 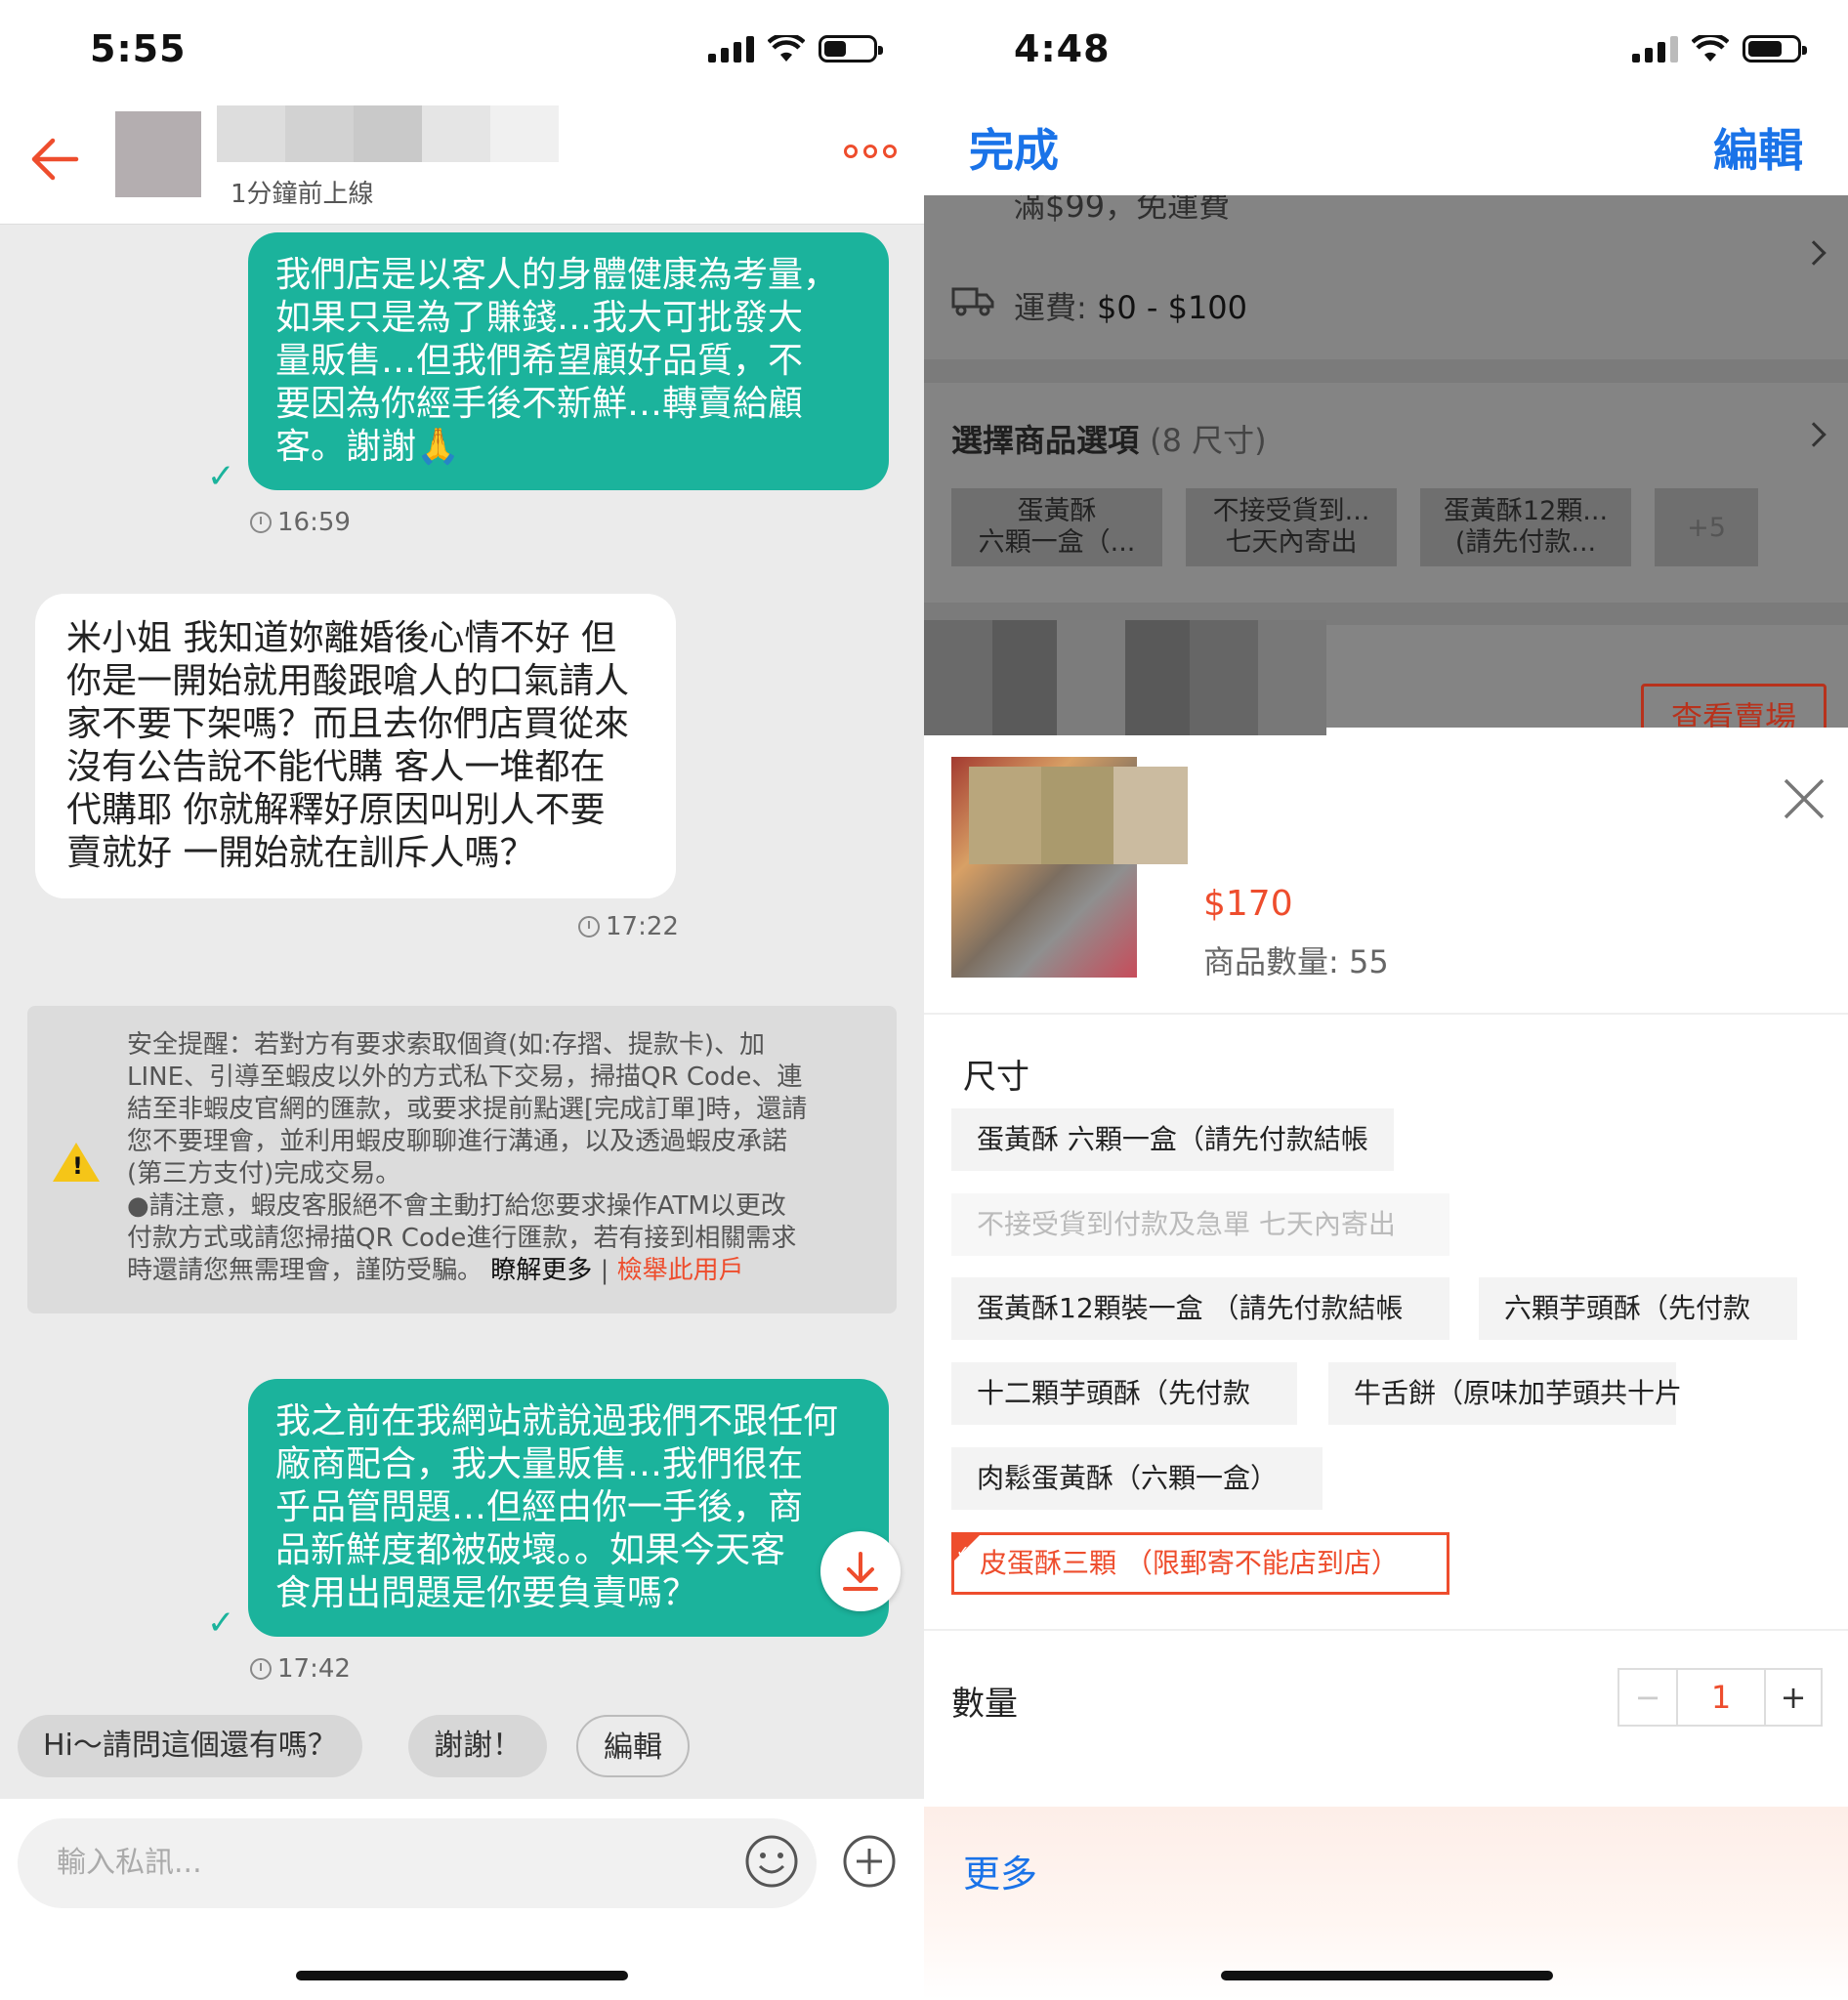 I want to click on status-time: 4:48, so click(x=1062, y=48).